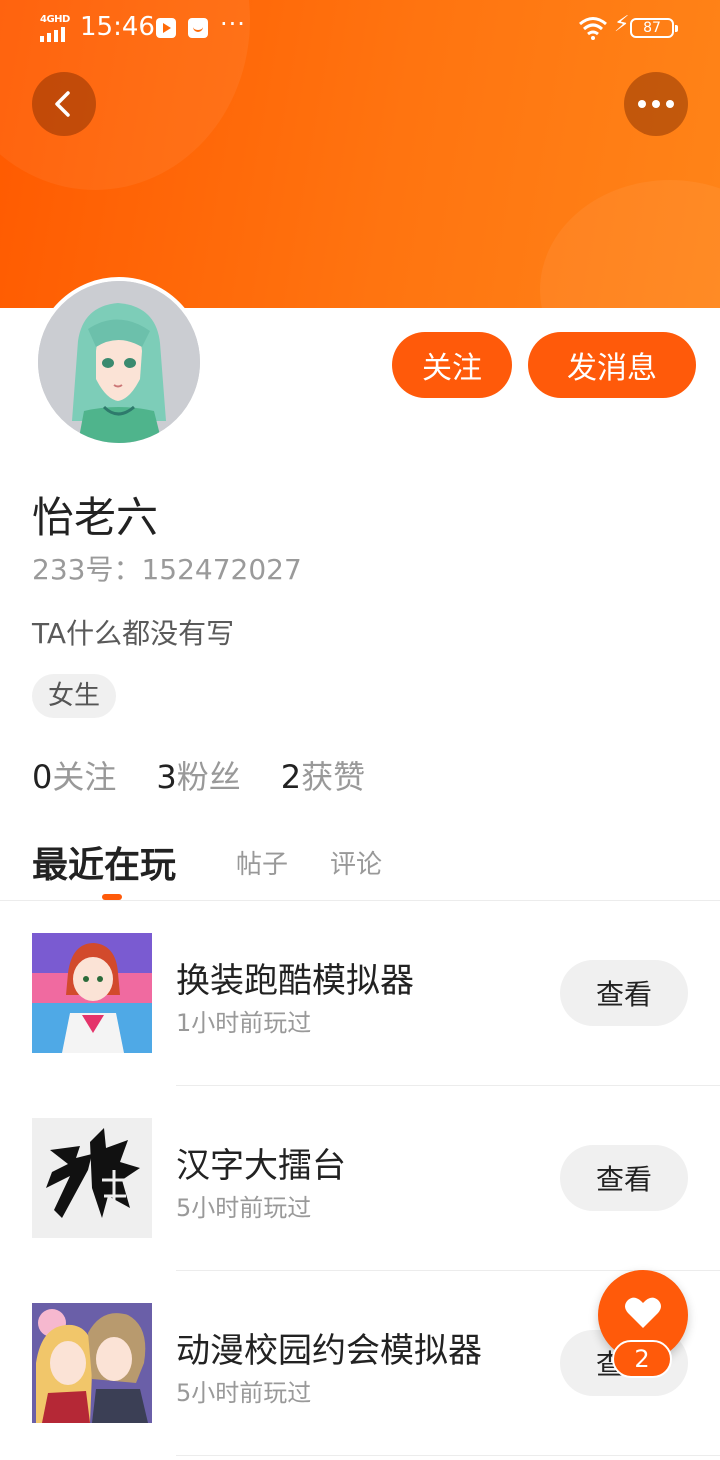 Image resolution: width=720 pixels, height=1460 pixels. Describe the element at coordinates (104, 862) in the screenshot. I see `tab-recently-played: 最近在玩` at that location.